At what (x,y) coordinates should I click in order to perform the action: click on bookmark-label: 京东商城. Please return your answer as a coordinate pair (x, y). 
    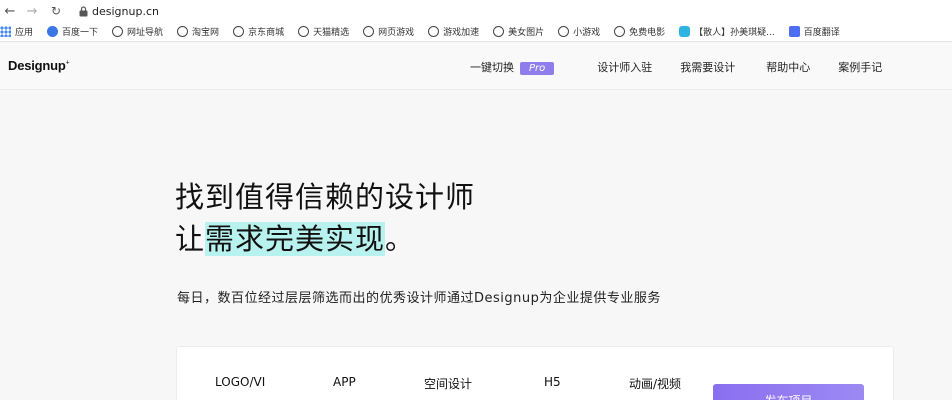
    Looking at the image, I should click on (266, 33).